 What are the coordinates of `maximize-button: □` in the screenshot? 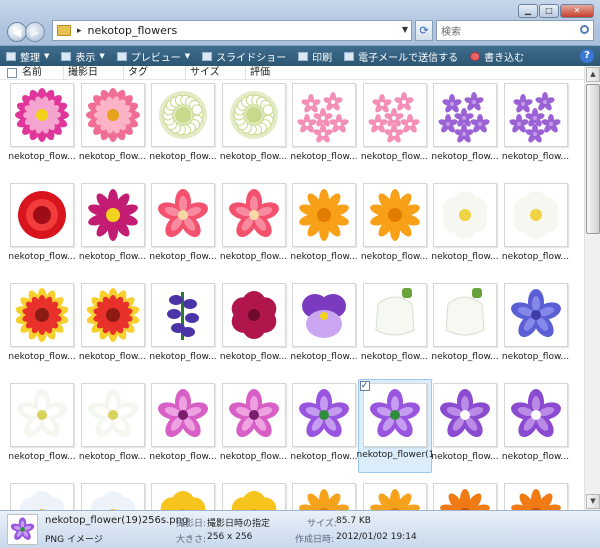 It's located at (549, 11).